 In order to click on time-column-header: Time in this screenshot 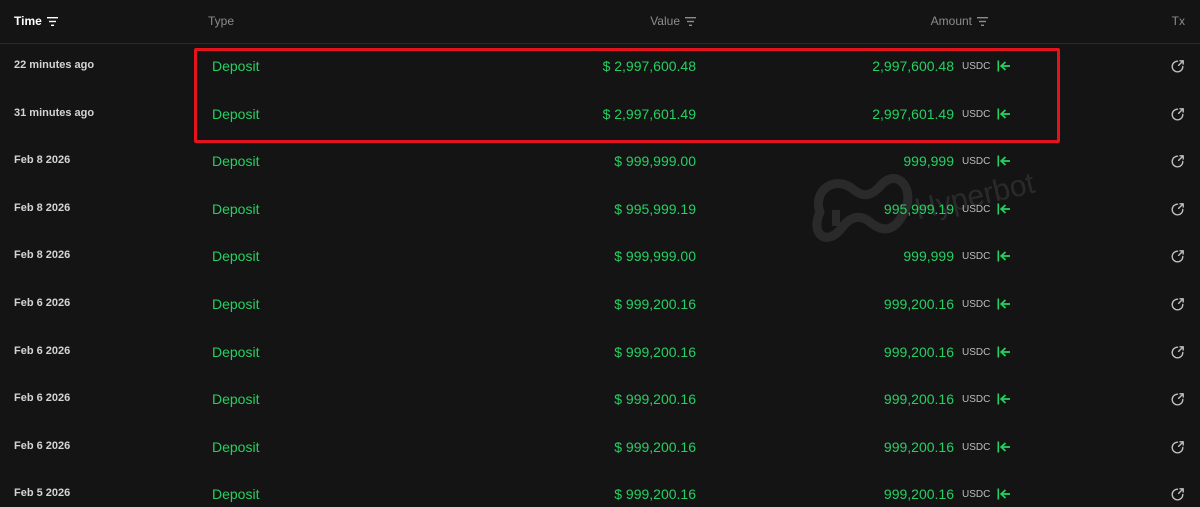, I will do `click(36, 21)`.